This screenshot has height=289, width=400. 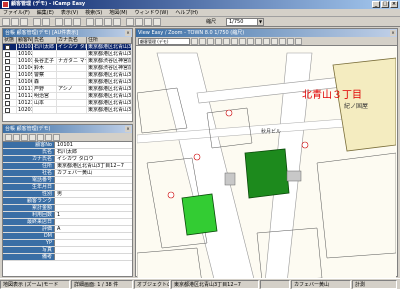 I want to click on measure-icon, so click(x=226, y=41).